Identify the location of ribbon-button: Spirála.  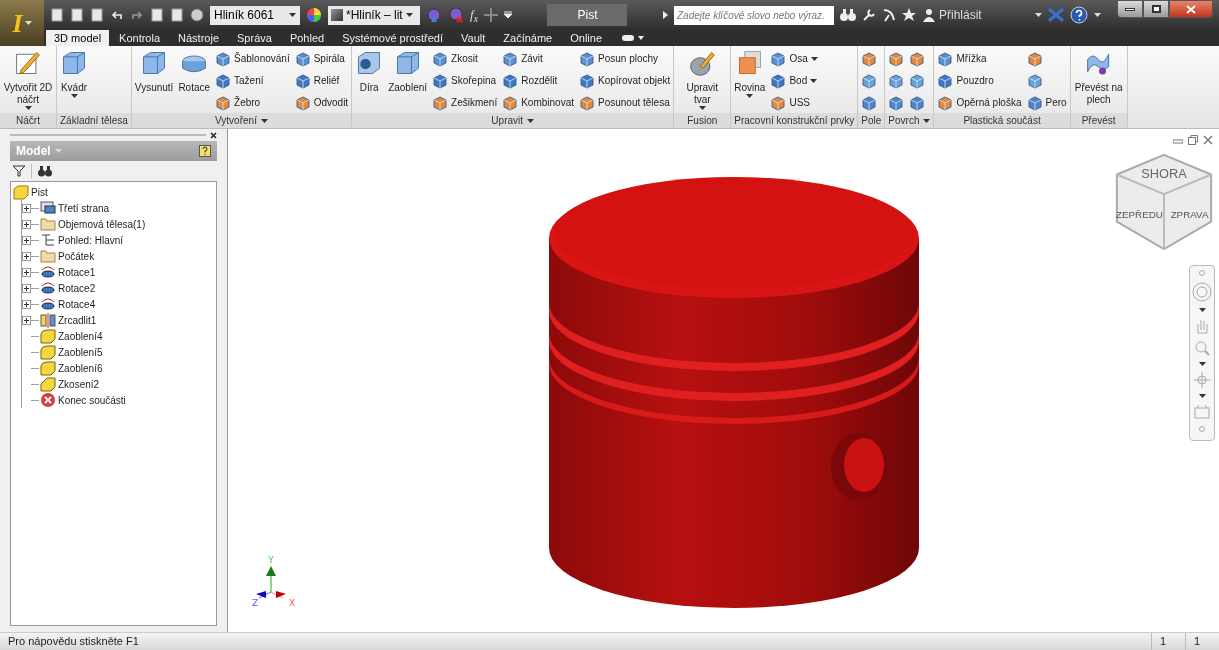
(321, 58).